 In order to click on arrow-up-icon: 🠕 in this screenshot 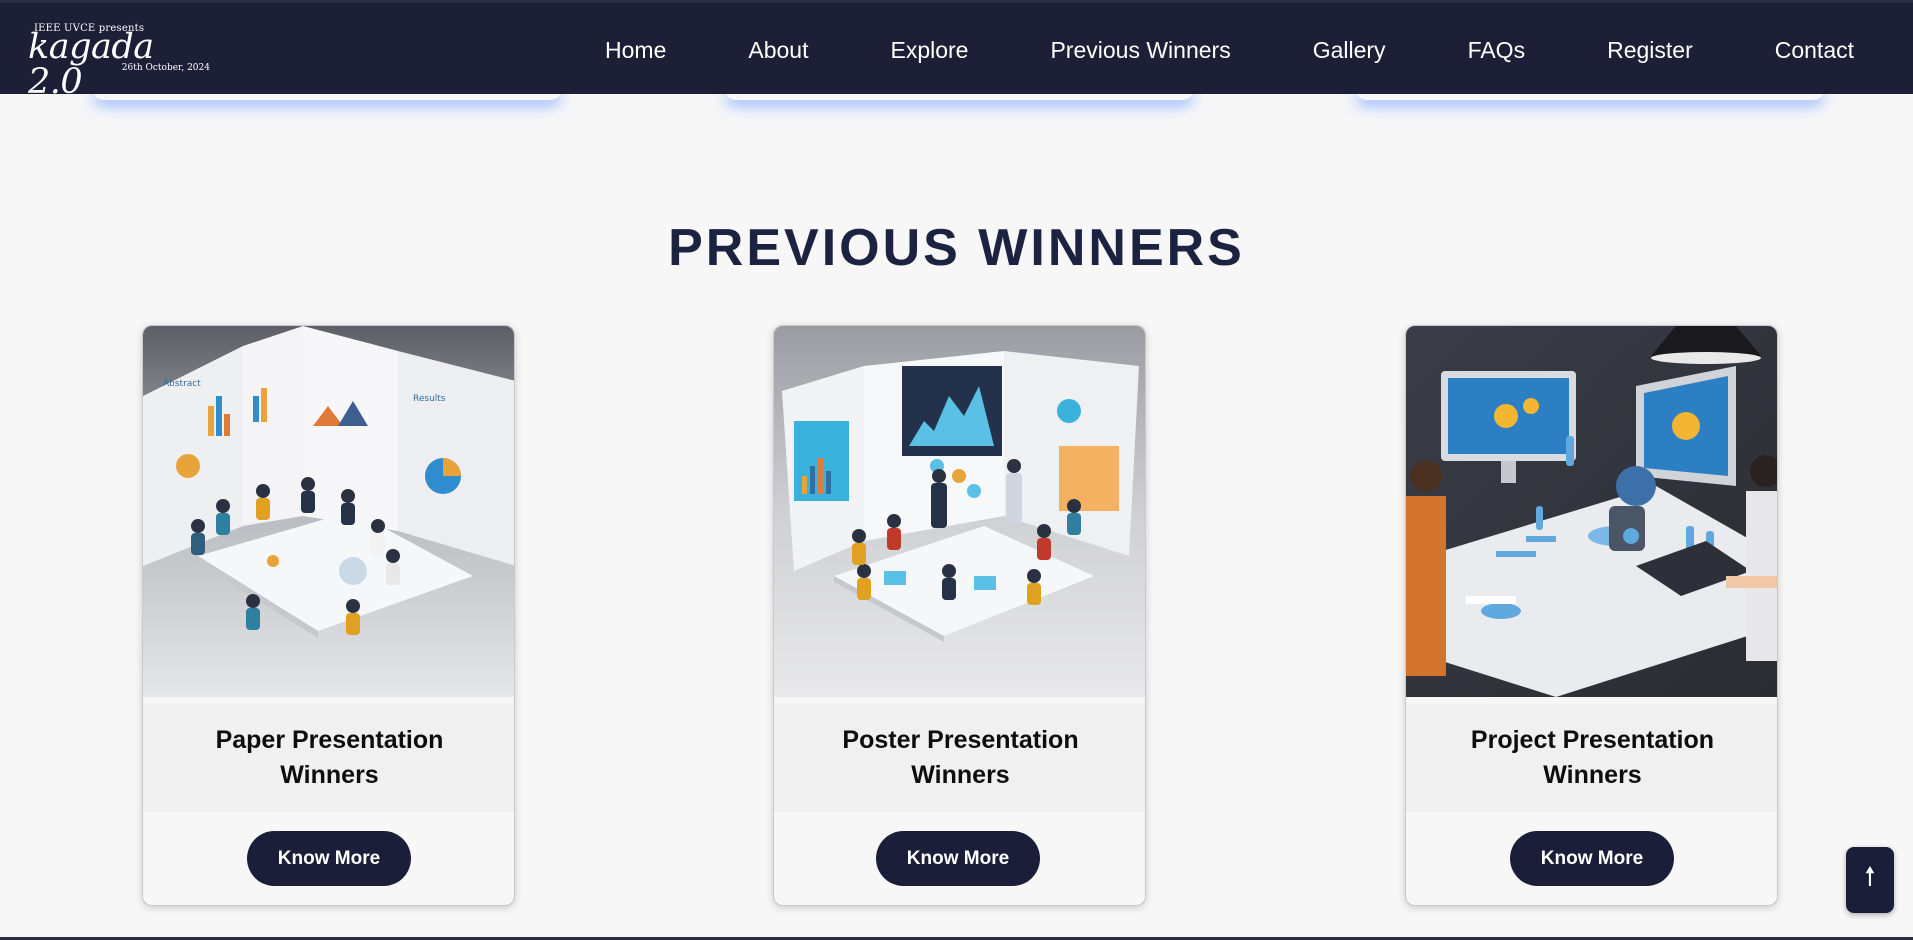, I will do `click(1870, 876)`.